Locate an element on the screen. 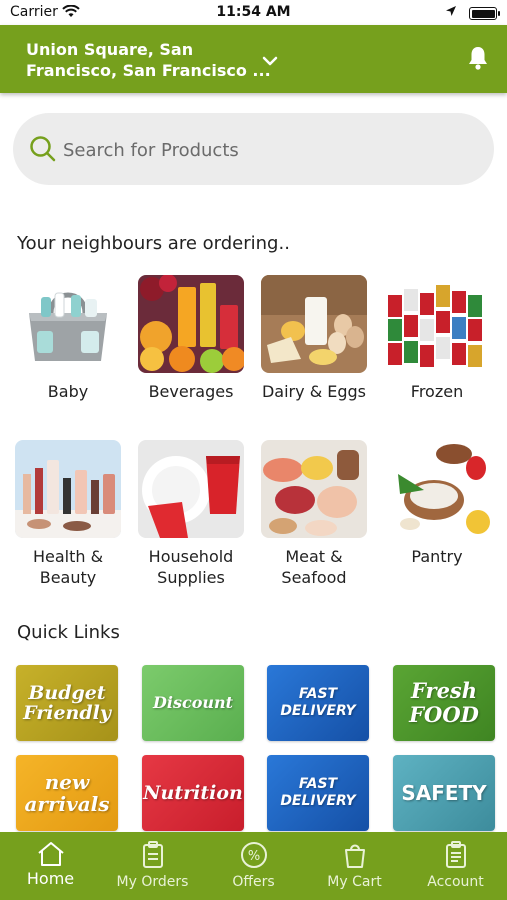 The image size is (507, 900). quick-link-safety: SAFETY is located at coordinates (444, 793).